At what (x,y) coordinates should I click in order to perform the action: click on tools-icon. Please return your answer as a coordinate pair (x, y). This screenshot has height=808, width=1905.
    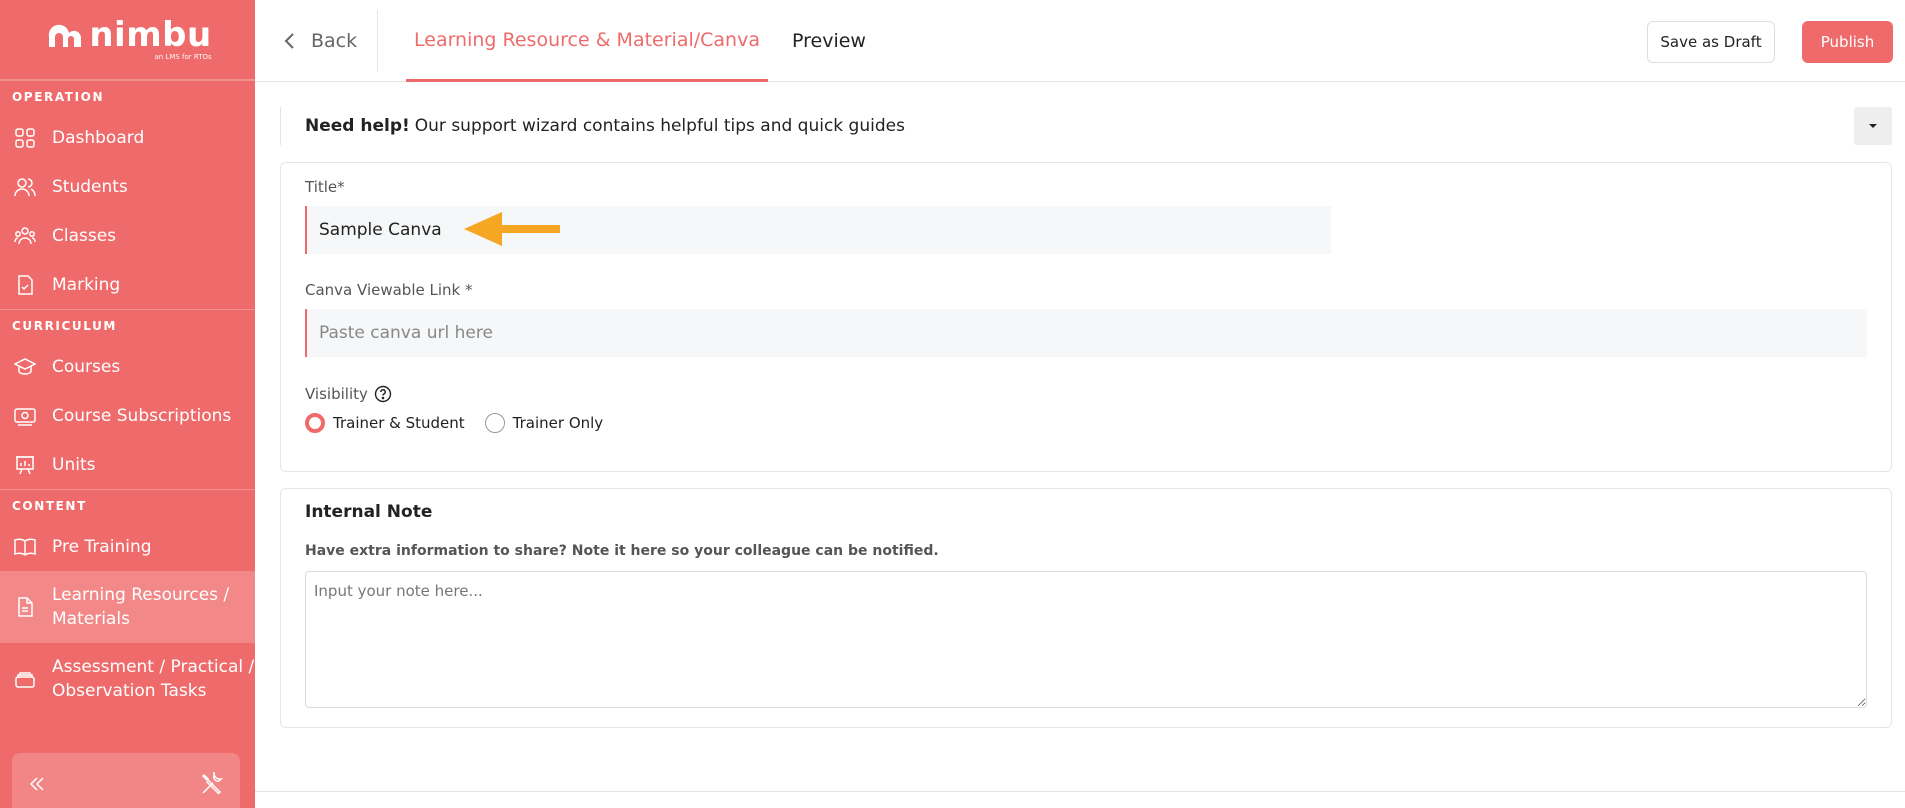
    Looking at the image, I should click on (212, 784).